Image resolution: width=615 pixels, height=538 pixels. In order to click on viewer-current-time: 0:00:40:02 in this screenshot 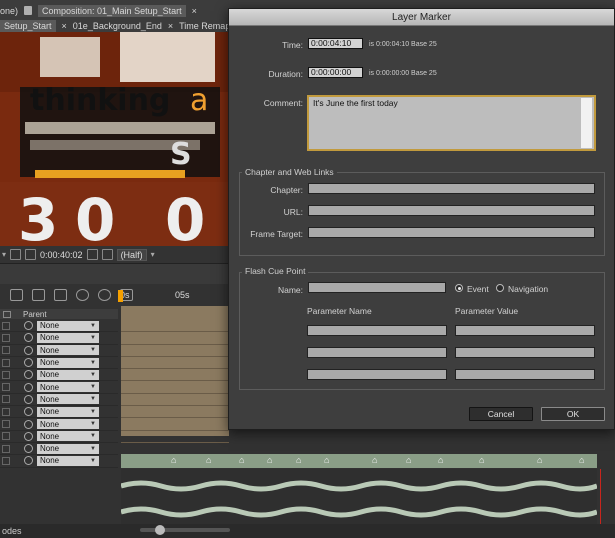, I will do `click(61, 255)`.